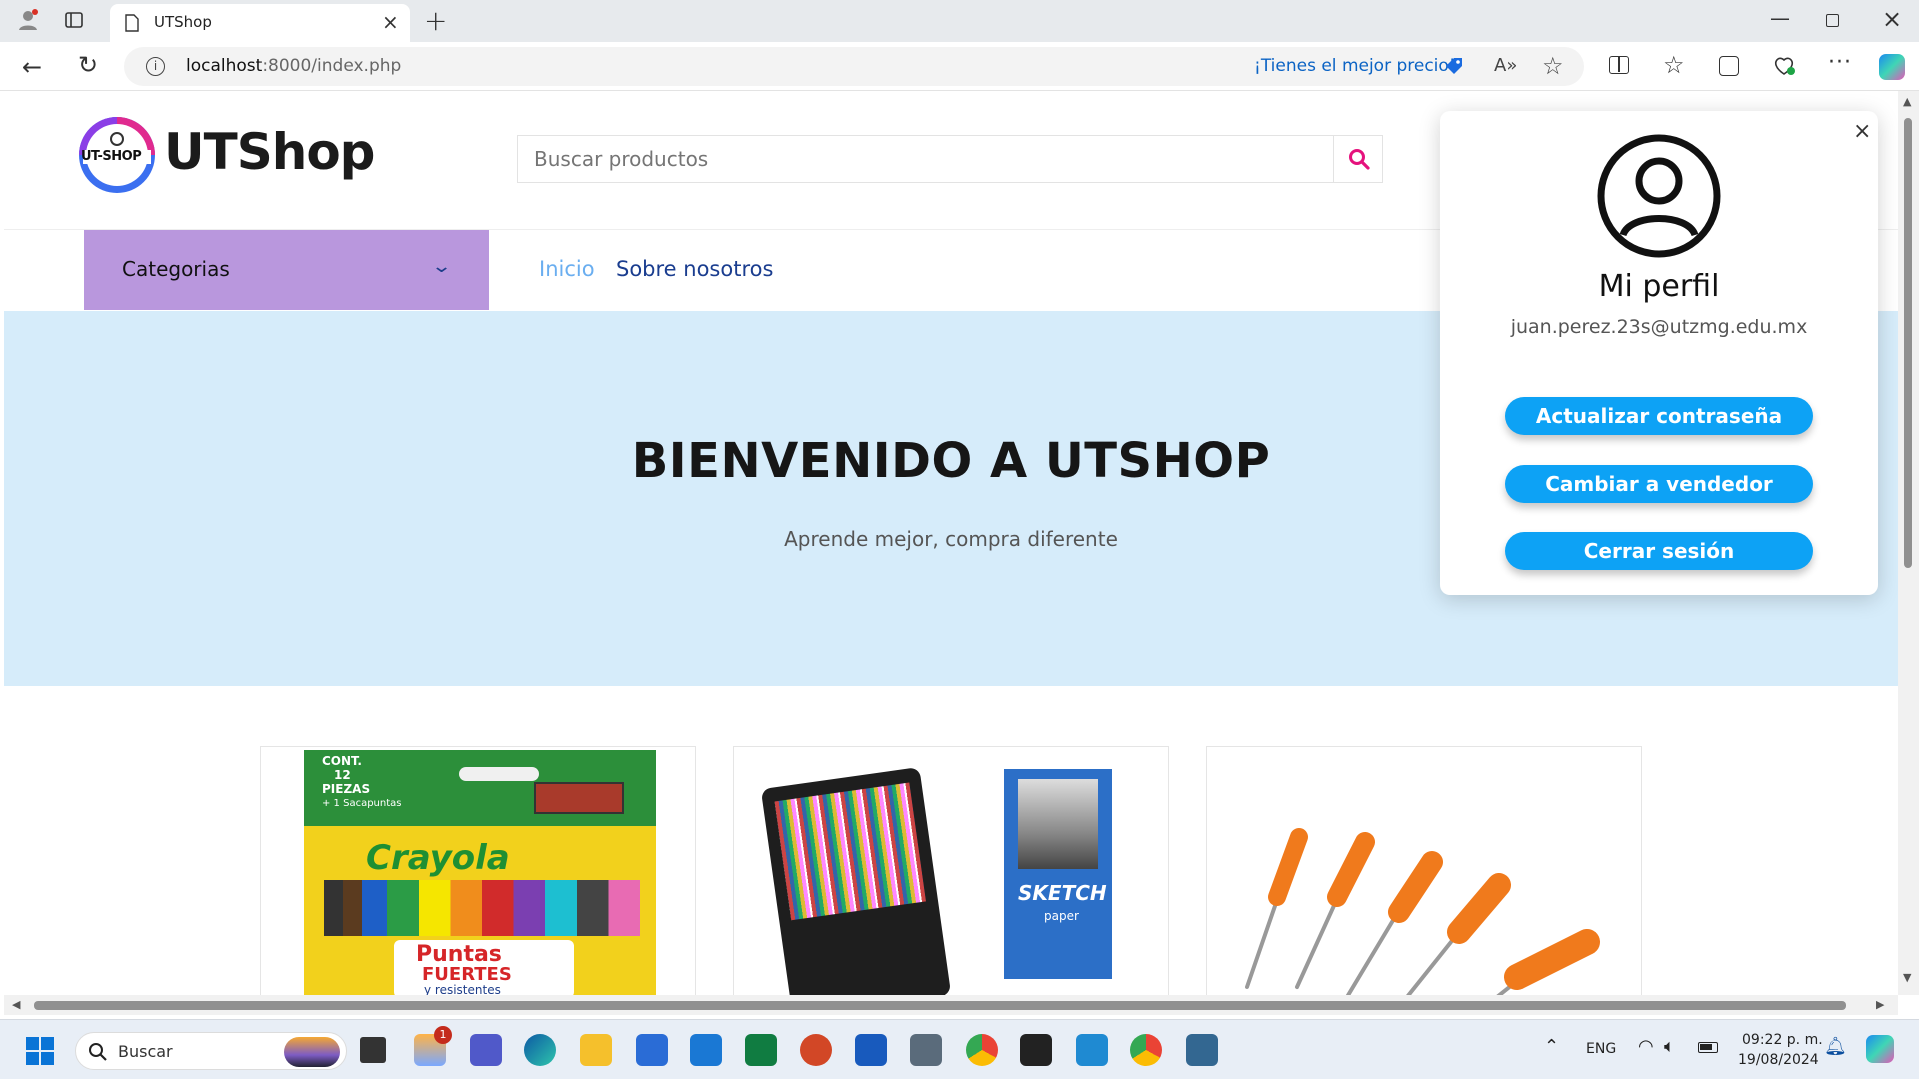 The height and width of the screenshot is (1079, 1919). What do you see at coordinates (438, 858) in the screenshot?
I see `crayola-brand: Crayola` at bounding box center [438, 858].